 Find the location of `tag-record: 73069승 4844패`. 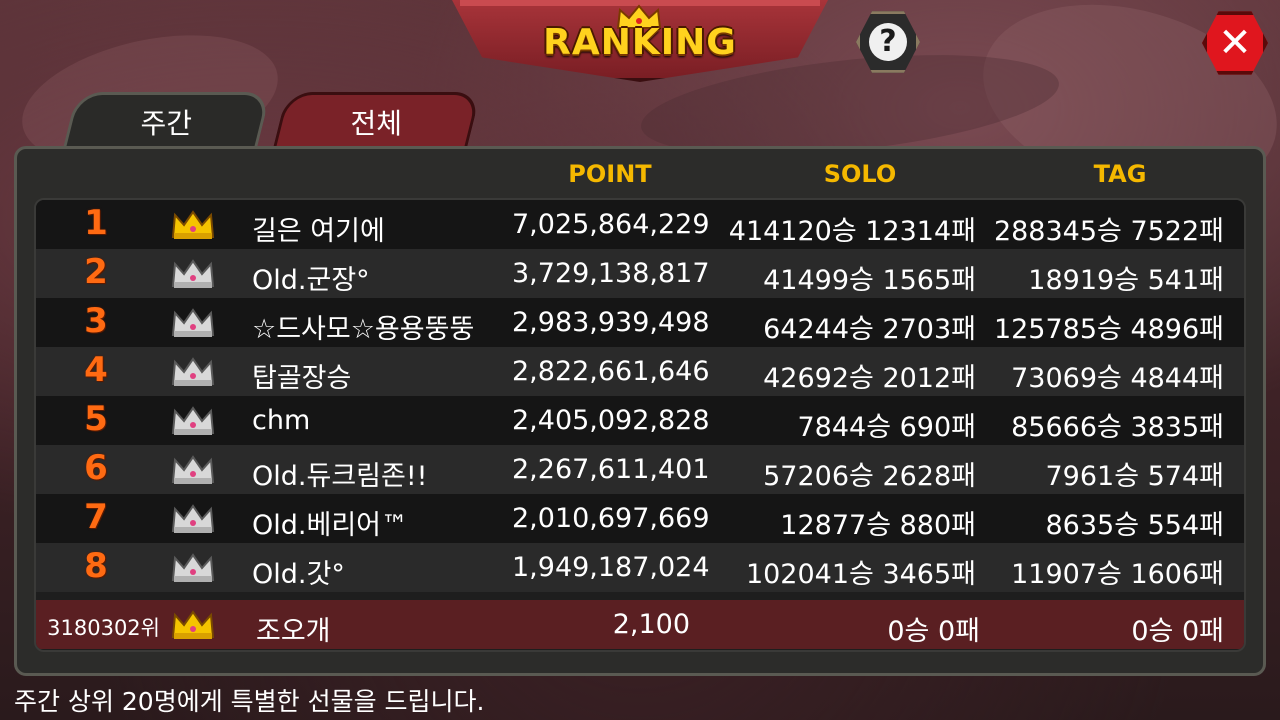

tag-record: 73069승 4844패 is located at coordinates (1117, 378).